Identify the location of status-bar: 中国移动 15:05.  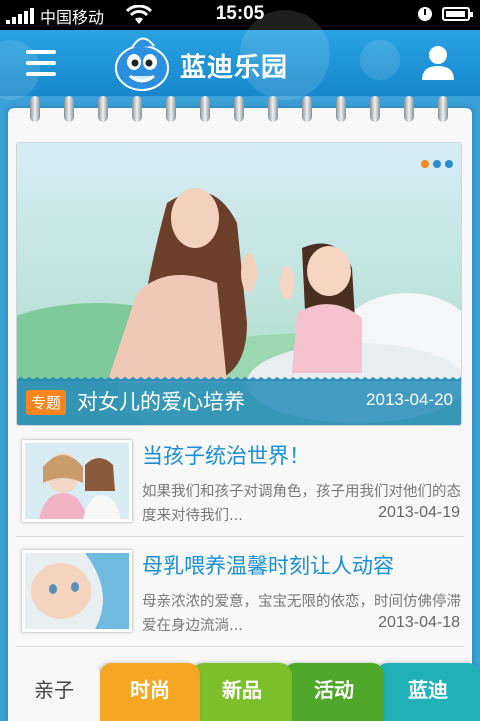
(240, 15).